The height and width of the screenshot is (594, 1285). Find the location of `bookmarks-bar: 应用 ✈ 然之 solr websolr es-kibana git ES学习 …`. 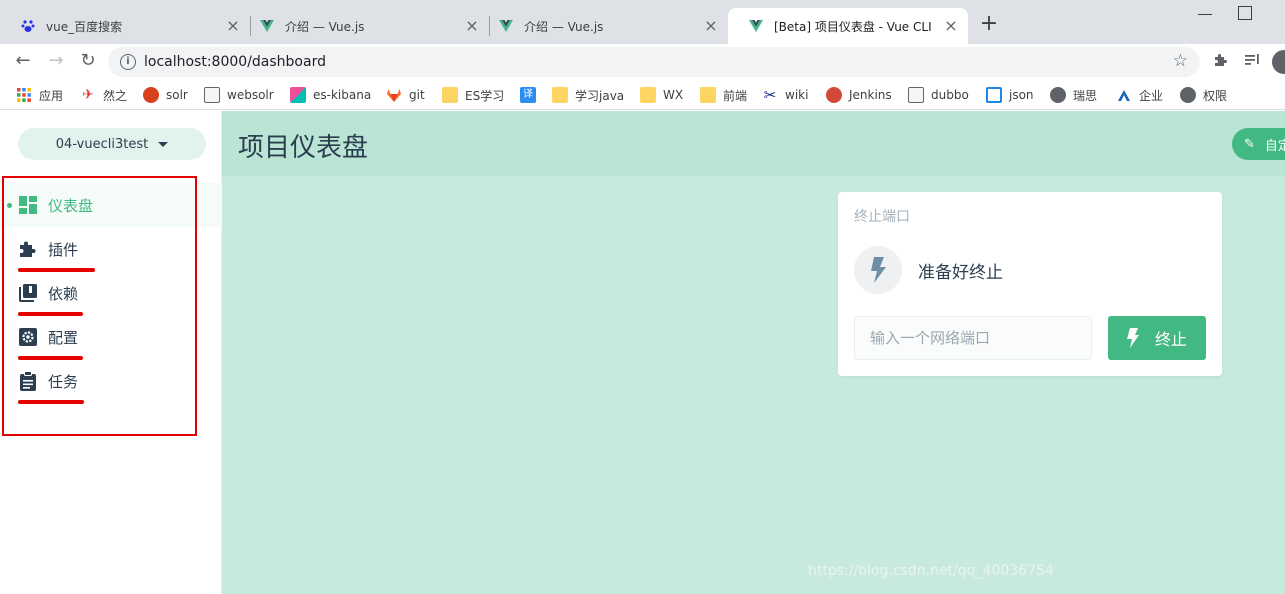

bookmarks-bar: 应用 ✈ 然之 solr websolr es-kibana git ES学习 … is located at coordinates (642, 95).